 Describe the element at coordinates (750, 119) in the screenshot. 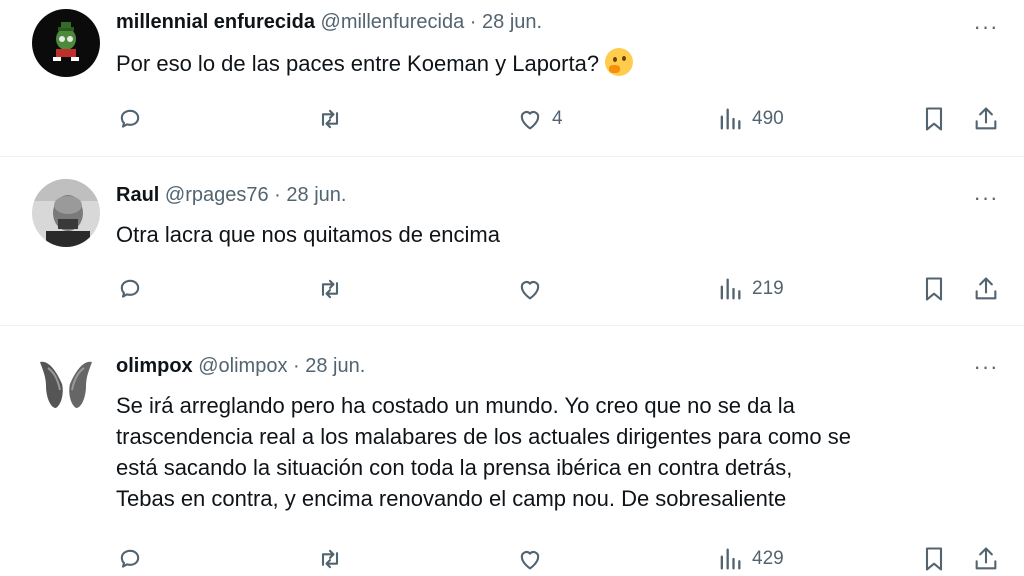

I see `views-button: 490` at that location.